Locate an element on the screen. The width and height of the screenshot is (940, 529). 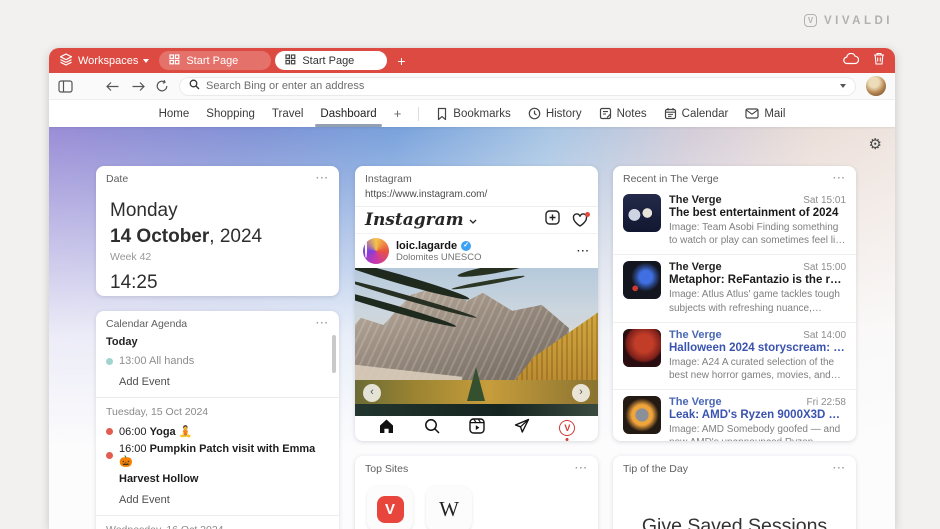
nav-tool-label: Notes is located at coordinates (631, 113).